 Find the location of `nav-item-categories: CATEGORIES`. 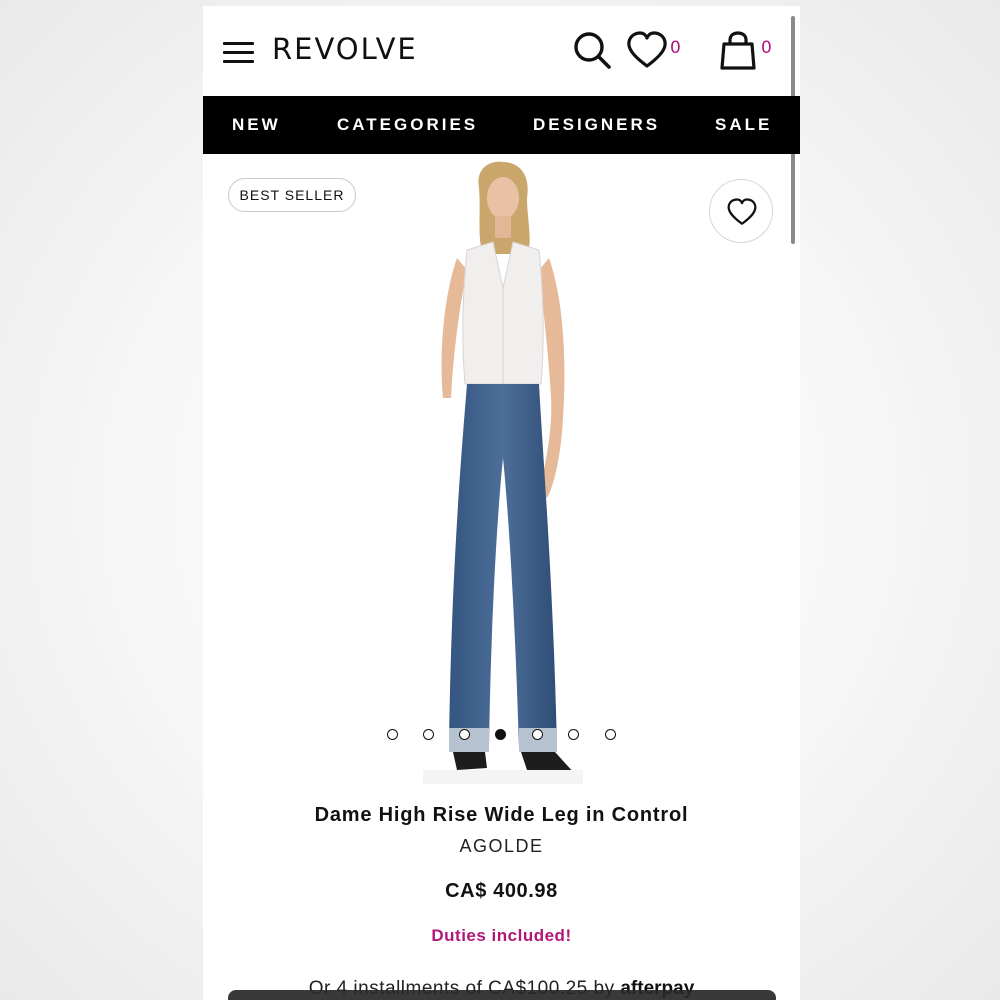

nav-item-categories: CATEGORIES is located at coordinates (407, 125).